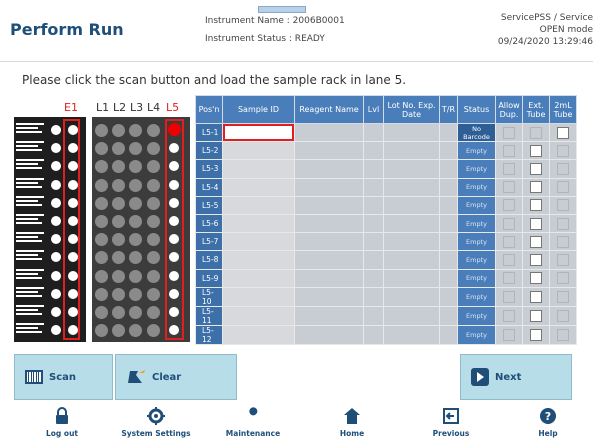  I want to click on table-row: L5-3 Empty, so click(386, 169).